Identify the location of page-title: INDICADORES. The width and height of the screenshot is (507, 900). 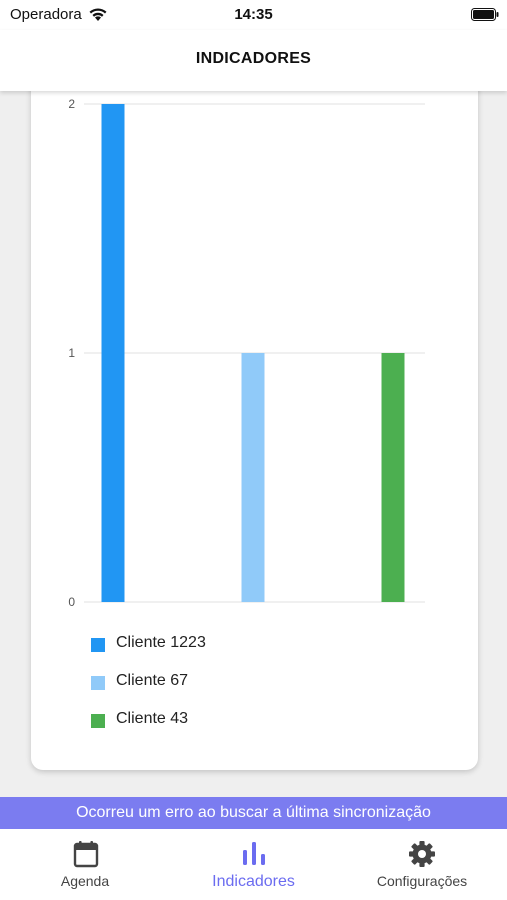
(253, 58).